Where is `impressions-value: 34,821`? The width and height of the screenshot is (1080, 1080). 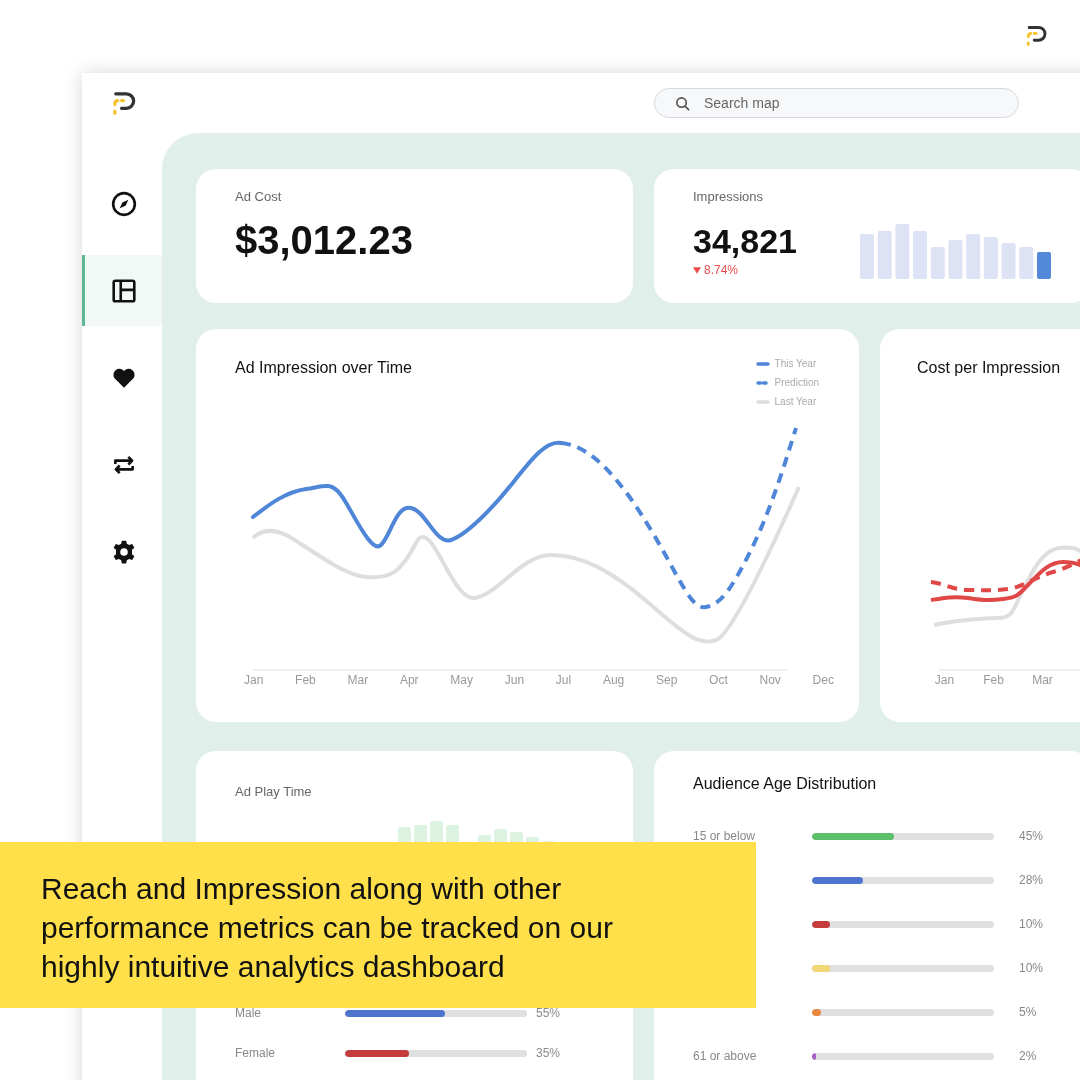 impressions-value: 34,821 is located at coordinates (745, 241).